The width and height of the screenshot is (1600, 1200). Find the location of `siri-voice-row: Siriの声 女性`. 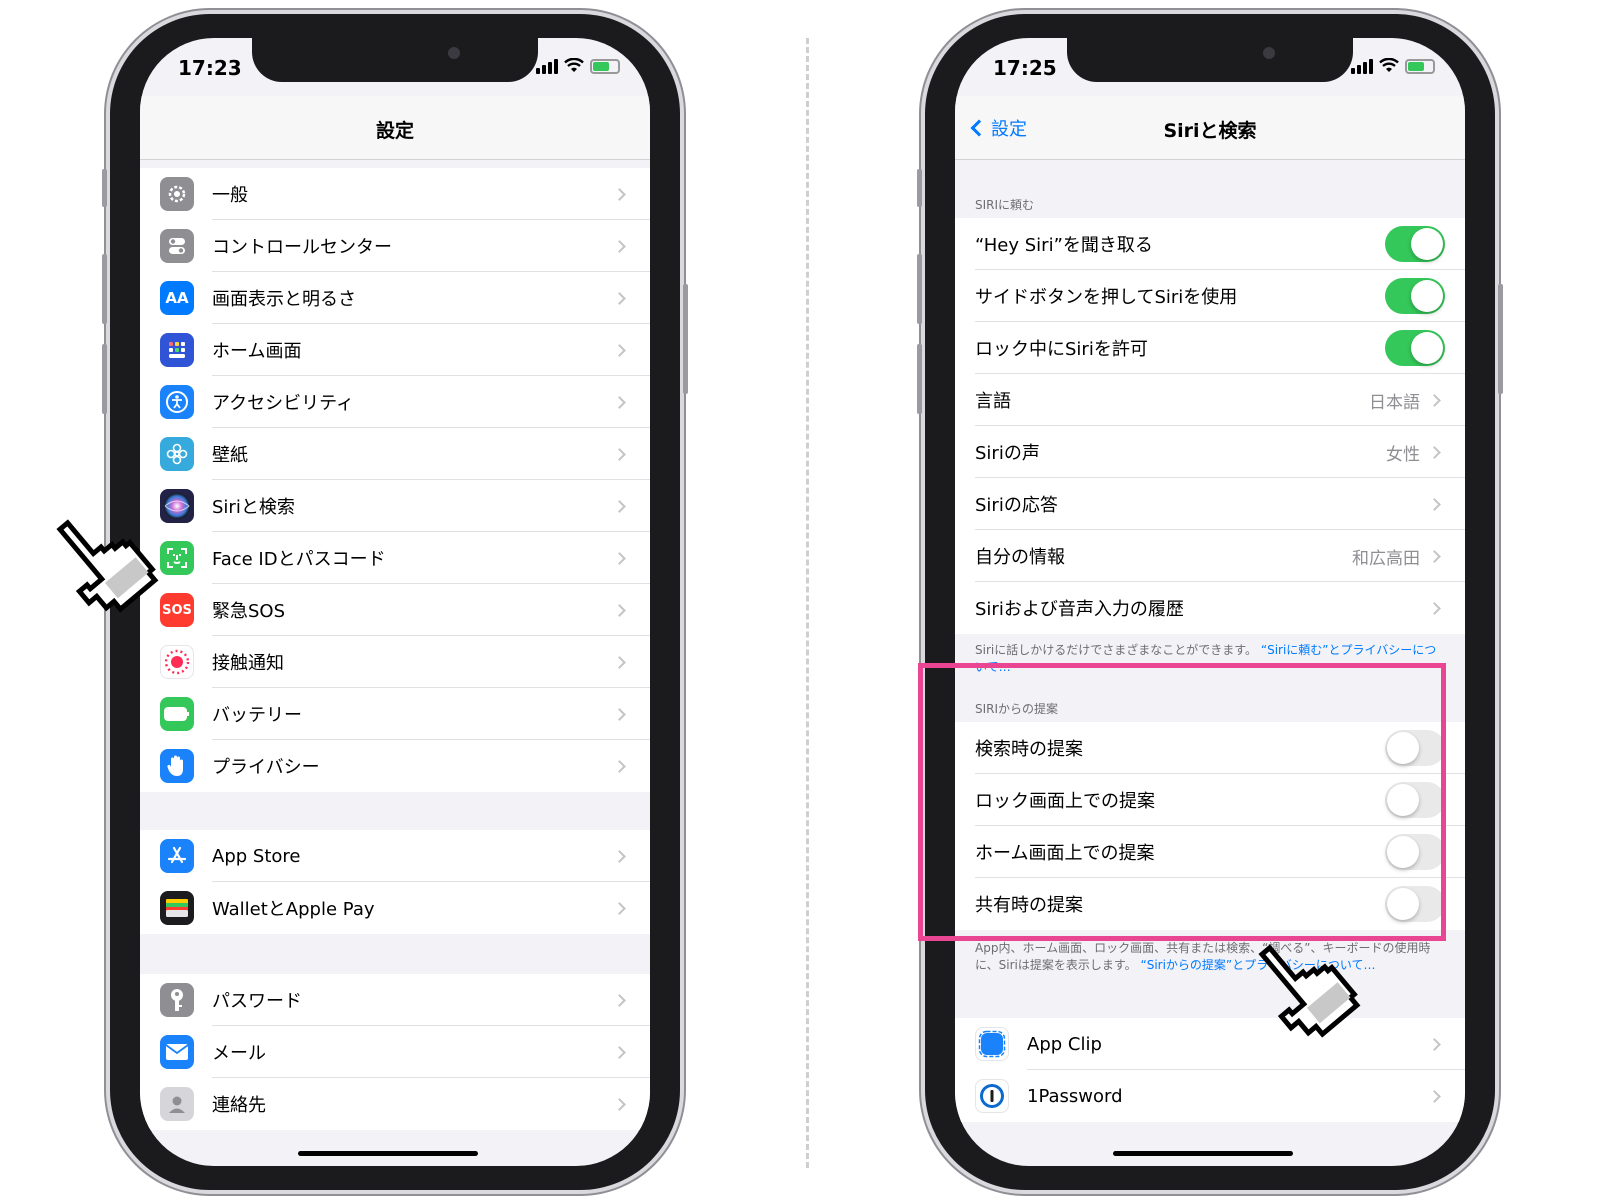

siri-voice-row: Siriの声 女性 is located at coordinates (1210, 452).